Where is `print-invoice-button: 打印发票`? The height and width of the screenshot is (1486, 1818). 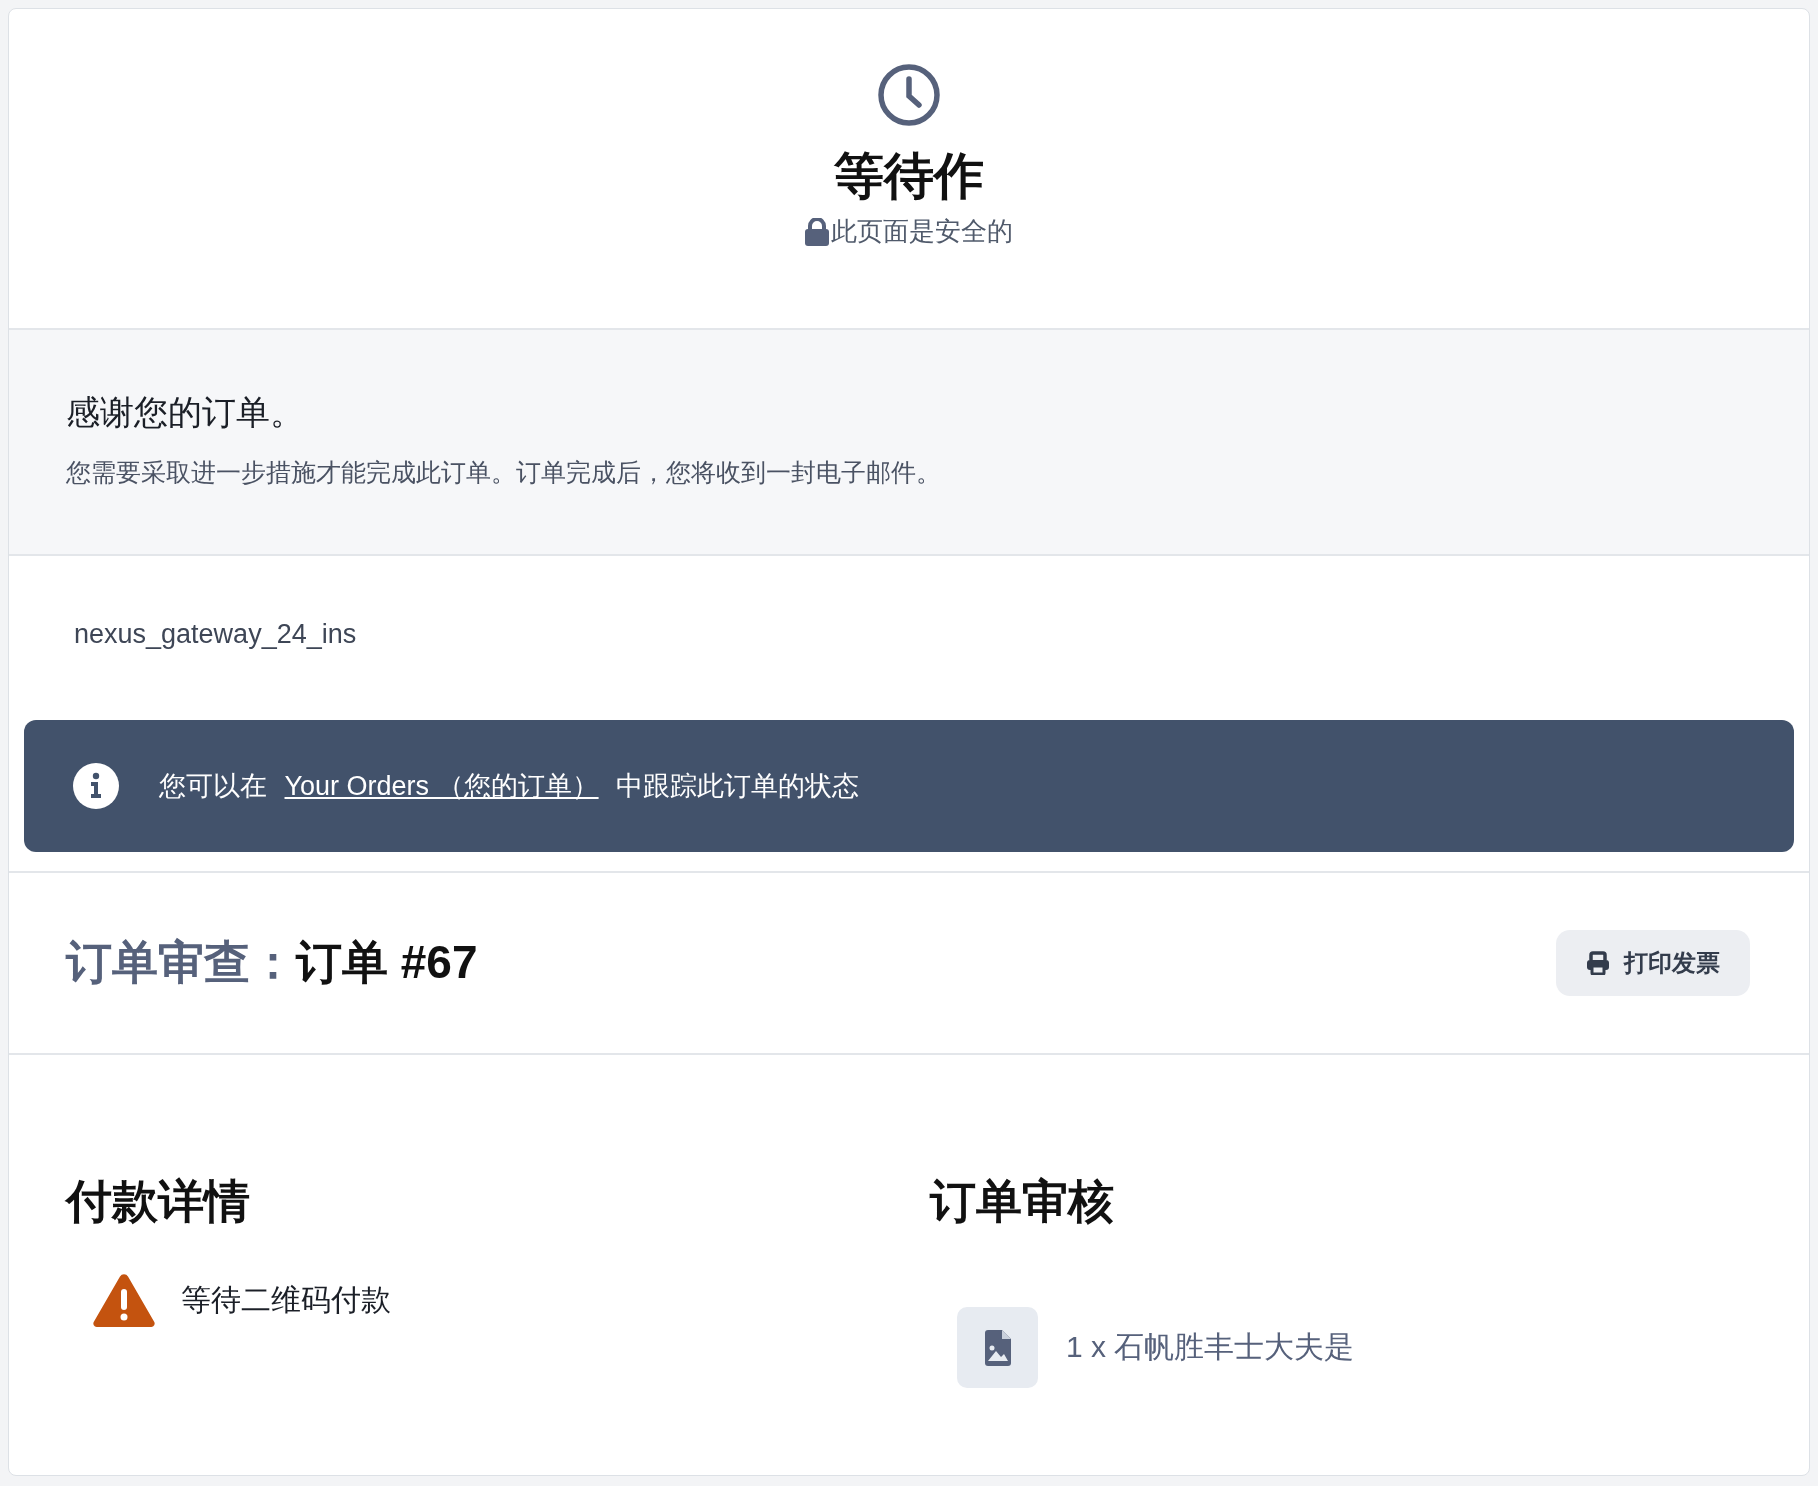
print-invoice-button: 打印发票 is located at coordinates (1653, 963).